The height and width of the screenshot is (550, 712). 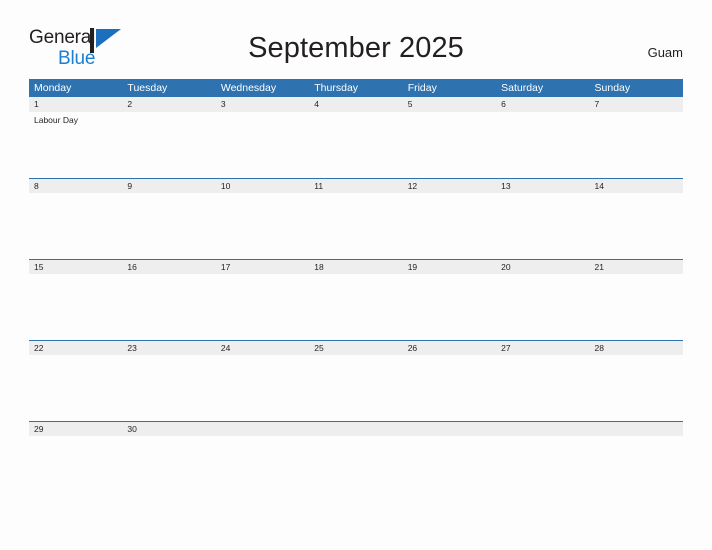 What do you see at coordinates (168, 104) in the screenshot?
I see `day-number: 2` at bounding box center [168, 104].